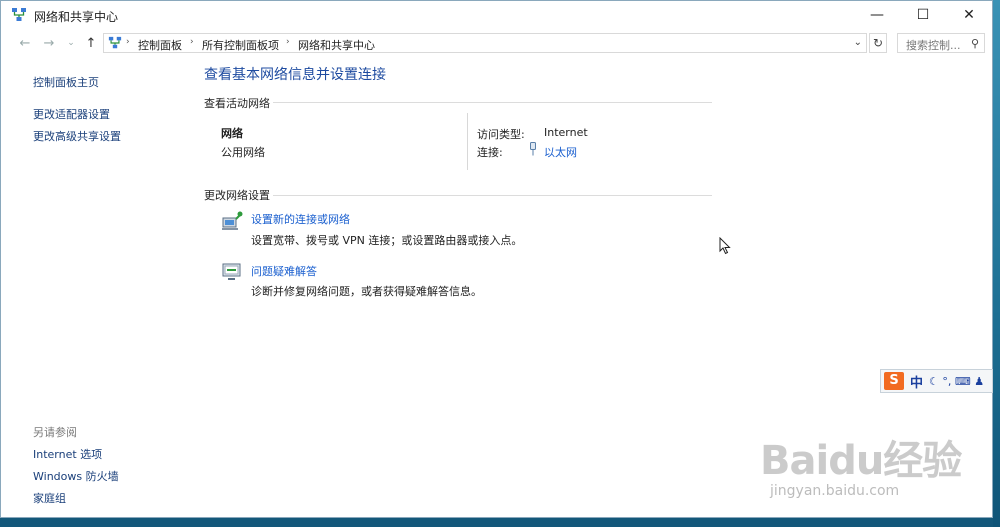 The image size is (1000, 527). What do you see at coordinates (49, 43) in the screenshot?
I see `forward-arrow-icon: →` at bounding box center [49, 43].